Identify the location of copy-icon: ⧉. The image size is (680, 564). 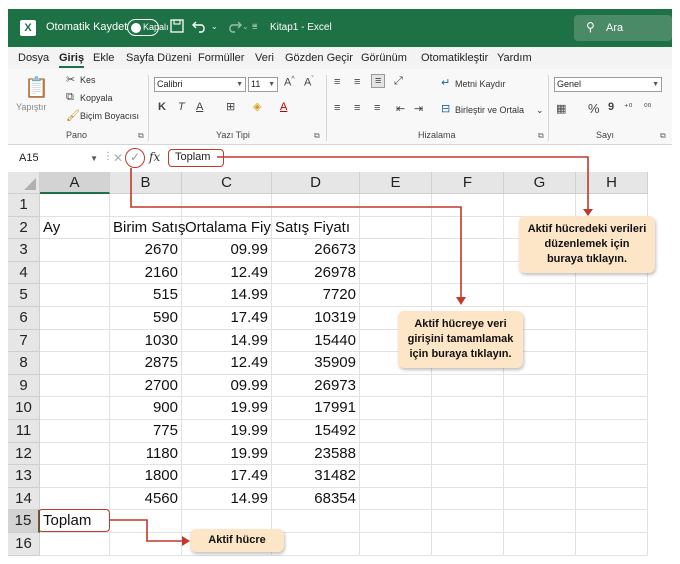
(70, 97).